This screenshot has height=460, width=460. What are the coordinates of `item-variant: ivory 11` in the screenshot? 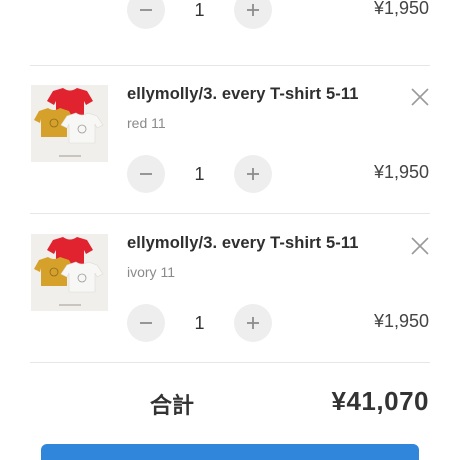 It's located at (151, 272).